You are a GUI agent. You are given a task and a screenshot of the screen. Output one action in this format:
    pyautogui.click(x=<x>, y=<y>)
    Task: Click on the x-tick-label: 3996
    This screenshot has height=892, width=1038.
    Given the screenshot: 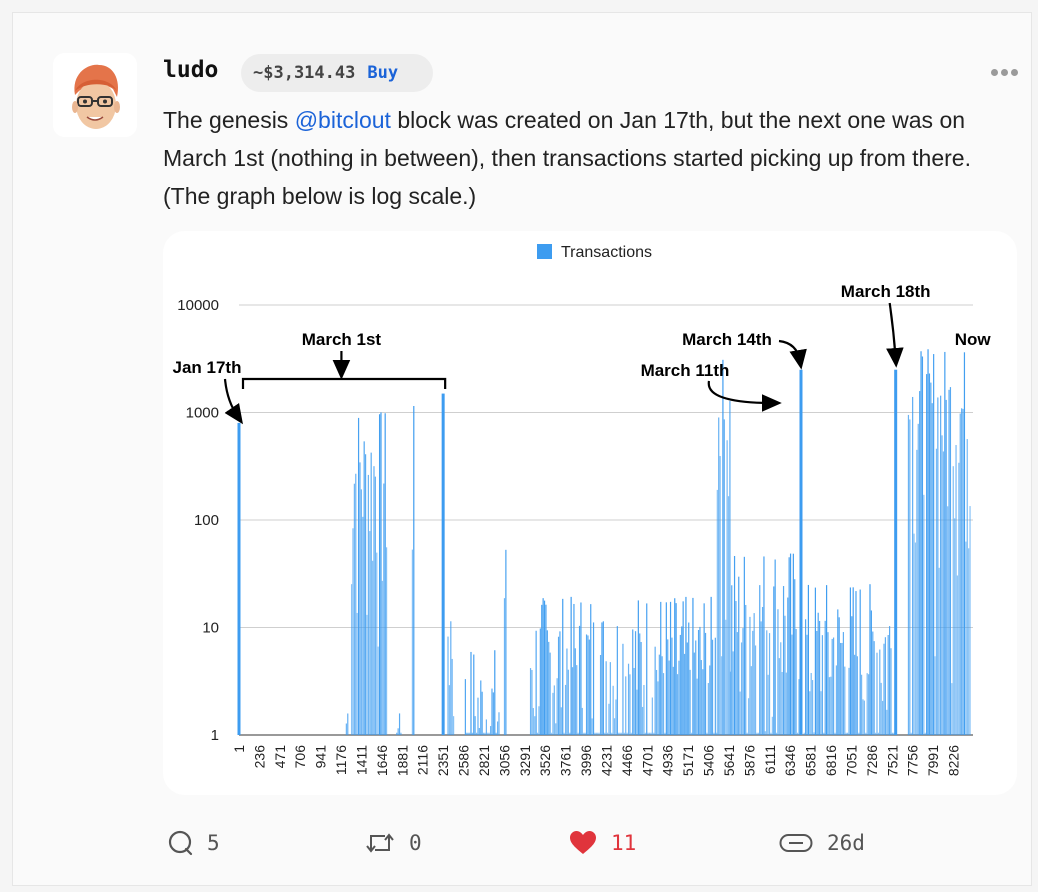 What is the action you would take?
    pyautogui.click(x=586, y=760)
    